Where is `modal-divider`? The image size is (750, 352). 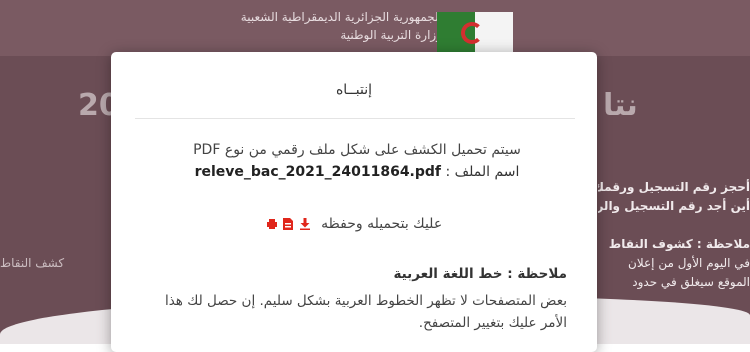 modal-divider is located at coordinates (355, 118).